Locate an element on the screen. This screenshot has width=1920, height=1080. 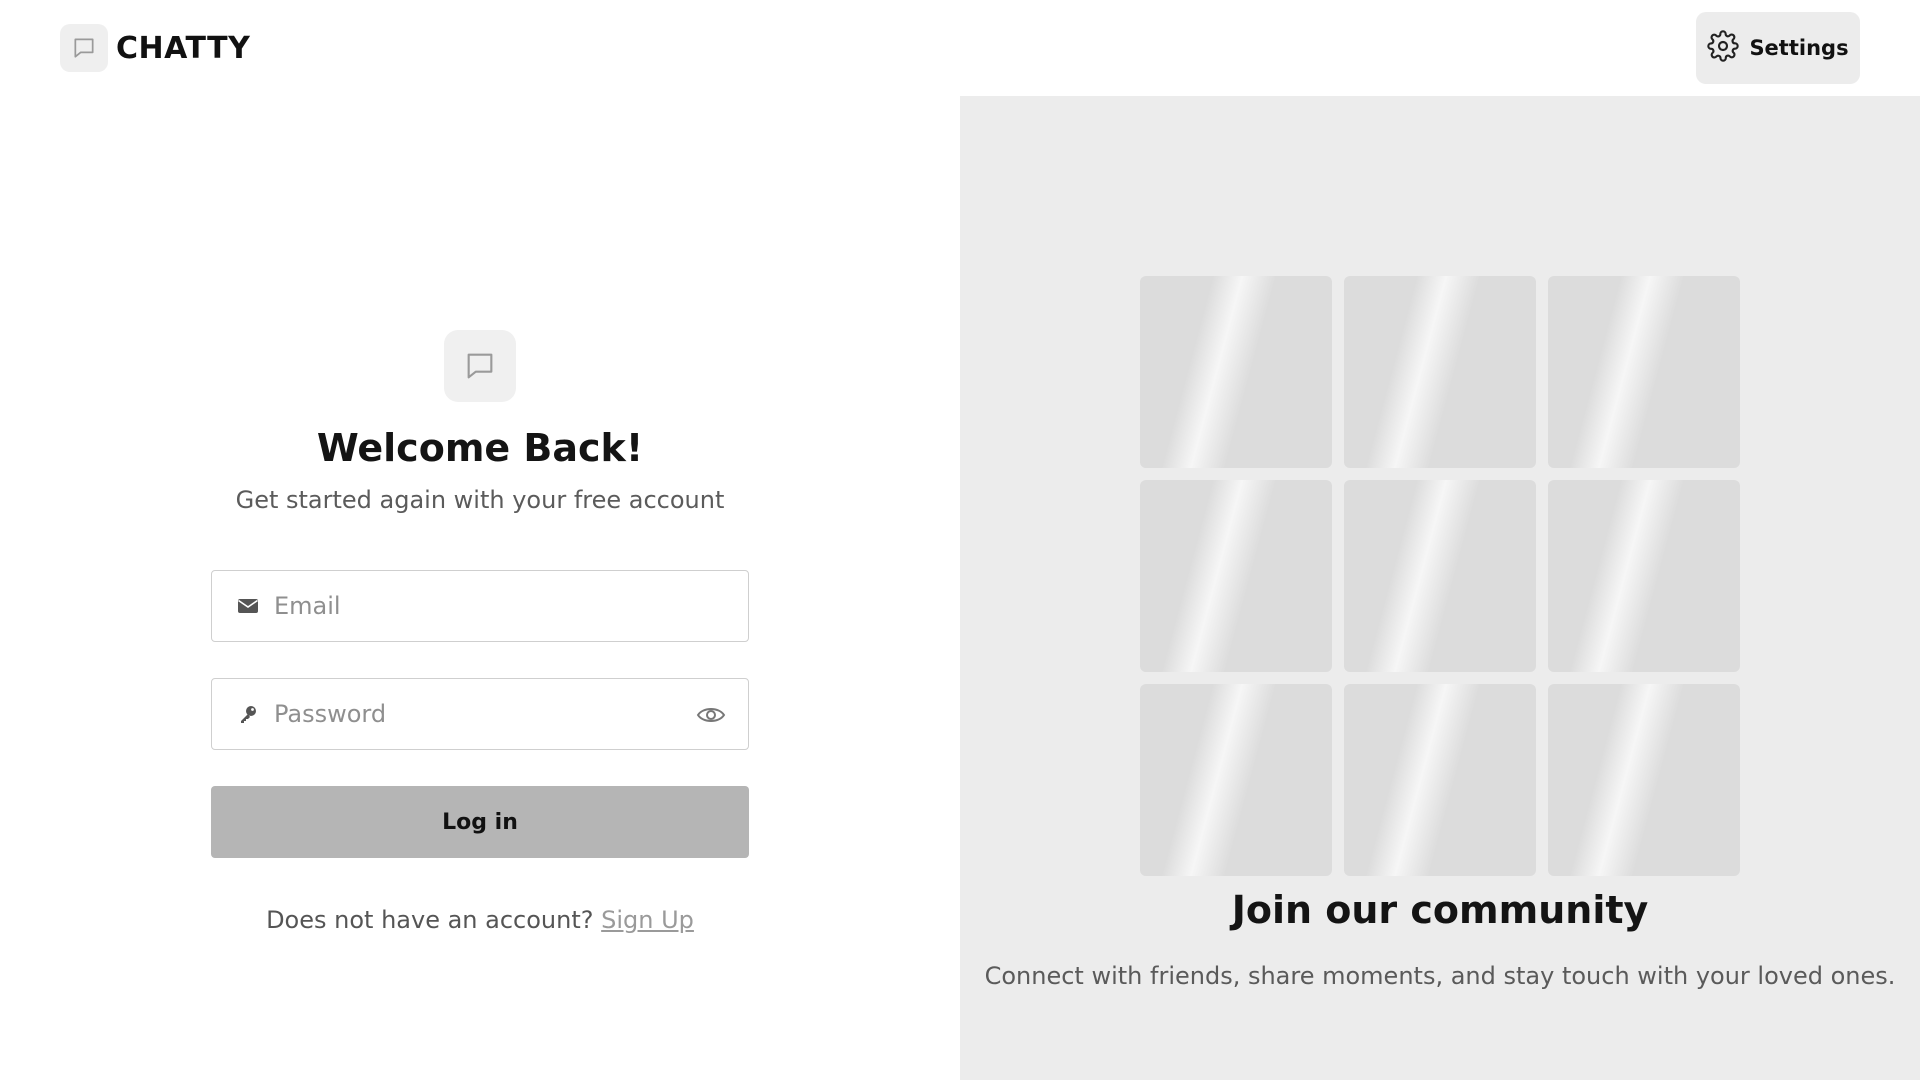
email-field is located at coordinates (480, 606).